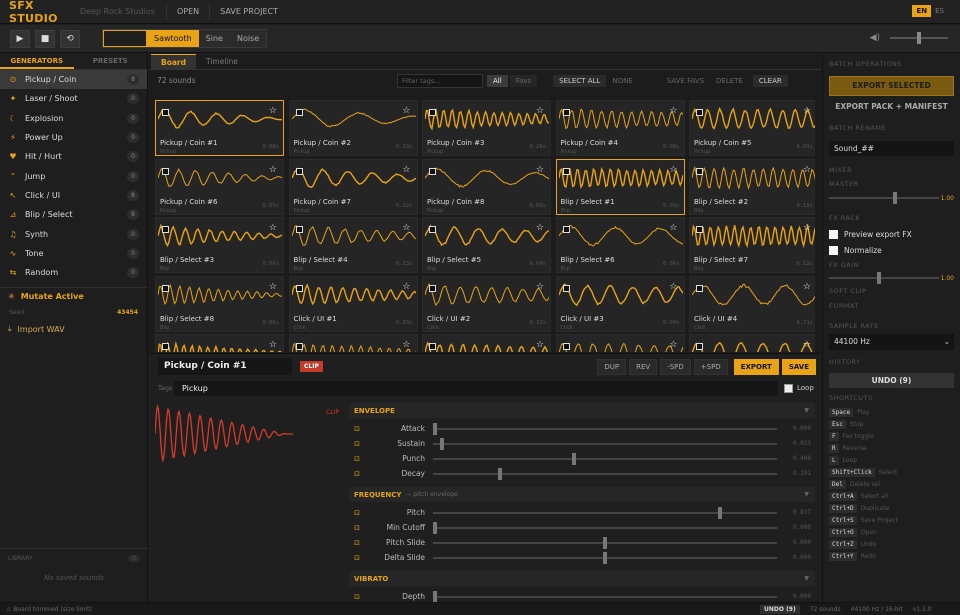  What do you see at coordinates (939, 11) in the screenshot?
I see `lang-es-button: ES` at bounding box center [939, 11].